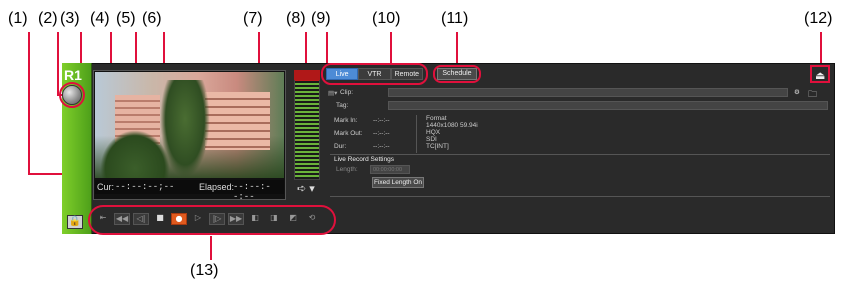 Image resolution: width=843 pixels, height=288 pixels. What do you see at coordinates (364, 159) in the screenshot?
I see `live-record-heading: Live Record Settings` at bounding box center [364, 159].